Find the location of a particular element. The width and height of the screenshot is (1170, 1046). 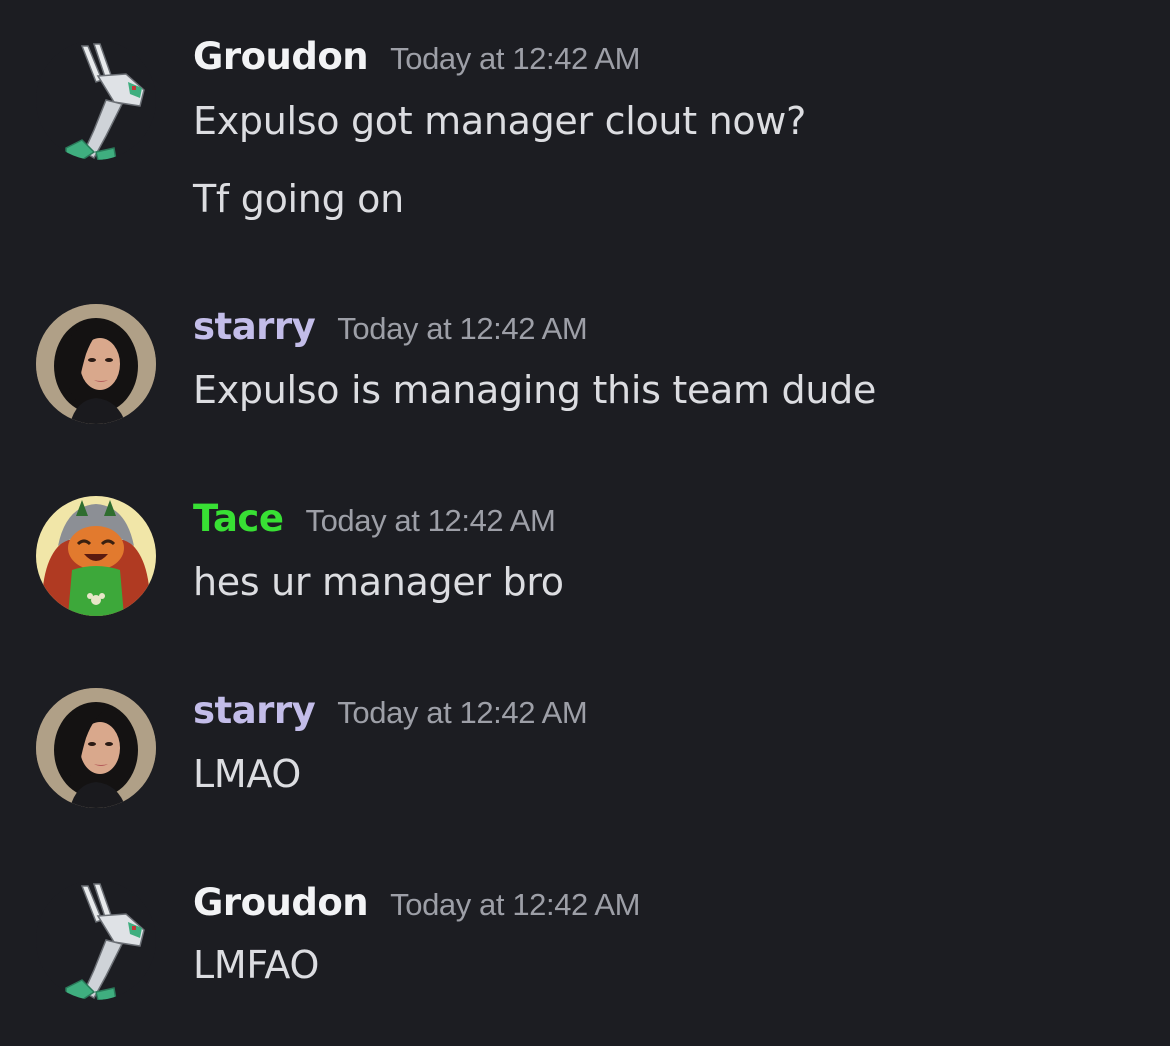

message-text: Tf going on is located at coordinates (298, 199).